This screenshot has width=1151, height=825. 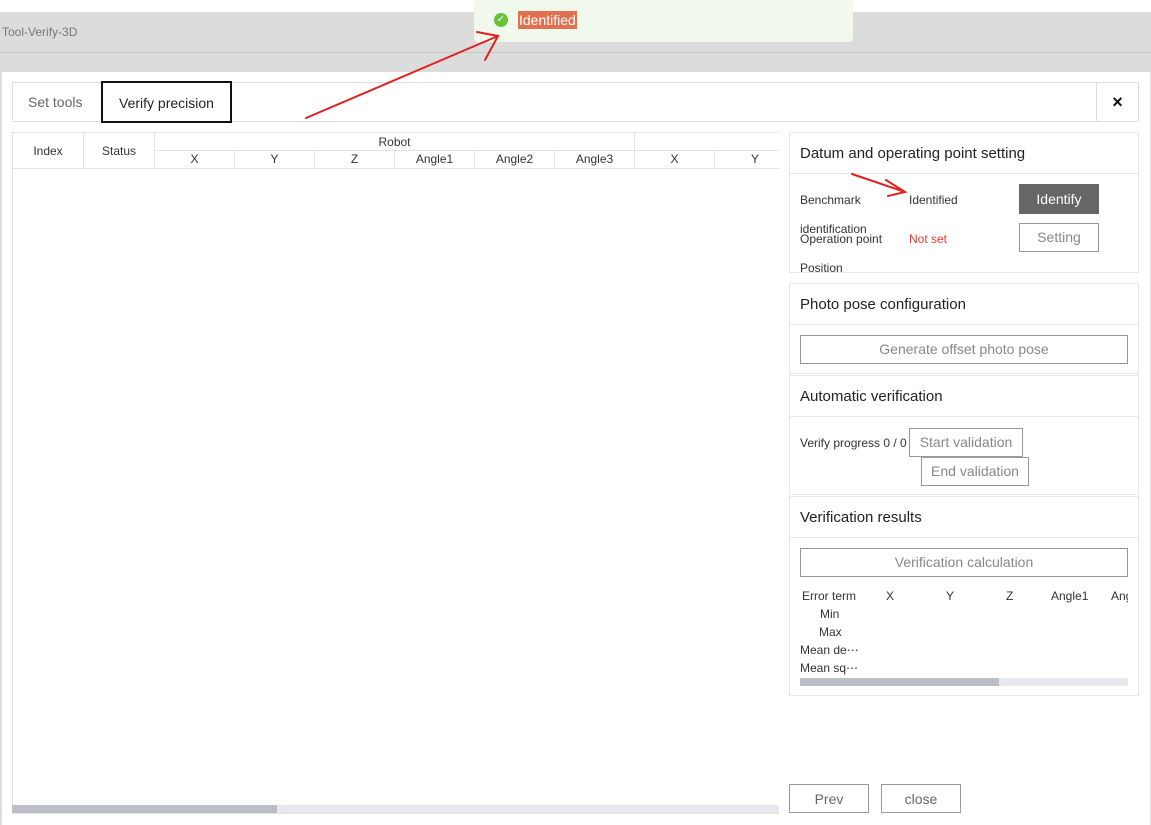 What do you see at coordinates (830, 632) in the screenshot?
I see `results-row-max: Max` at bounding box center [830, 632].